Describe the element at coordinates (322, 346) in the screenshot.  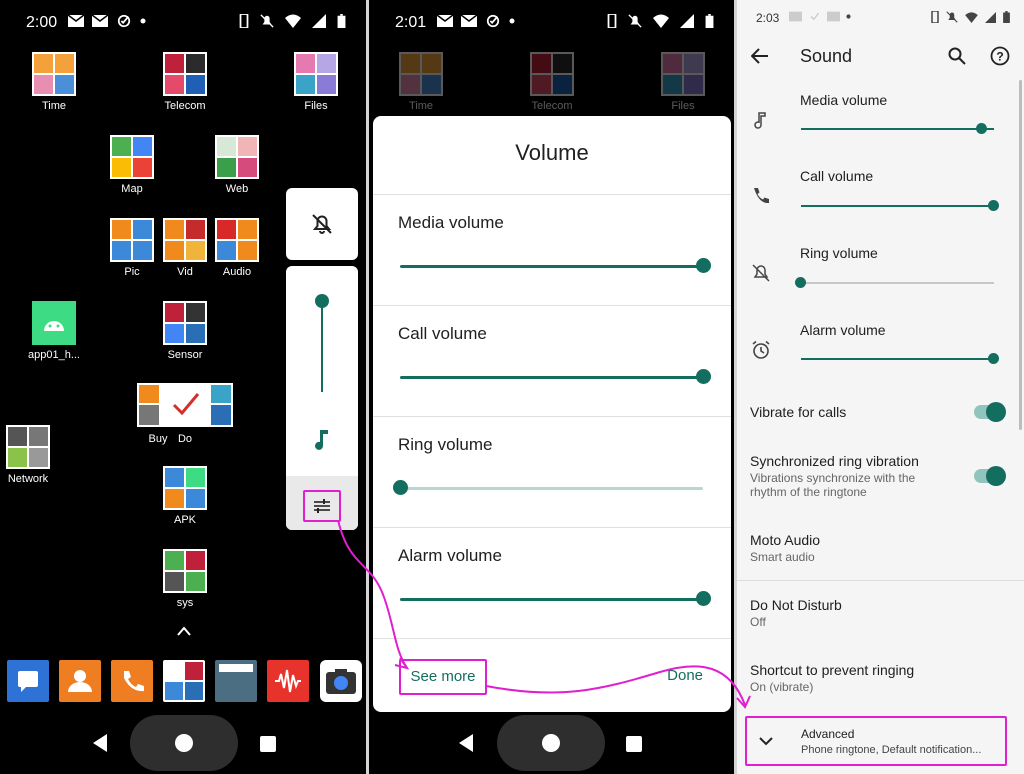
I see `mini-volume-track` at that location.